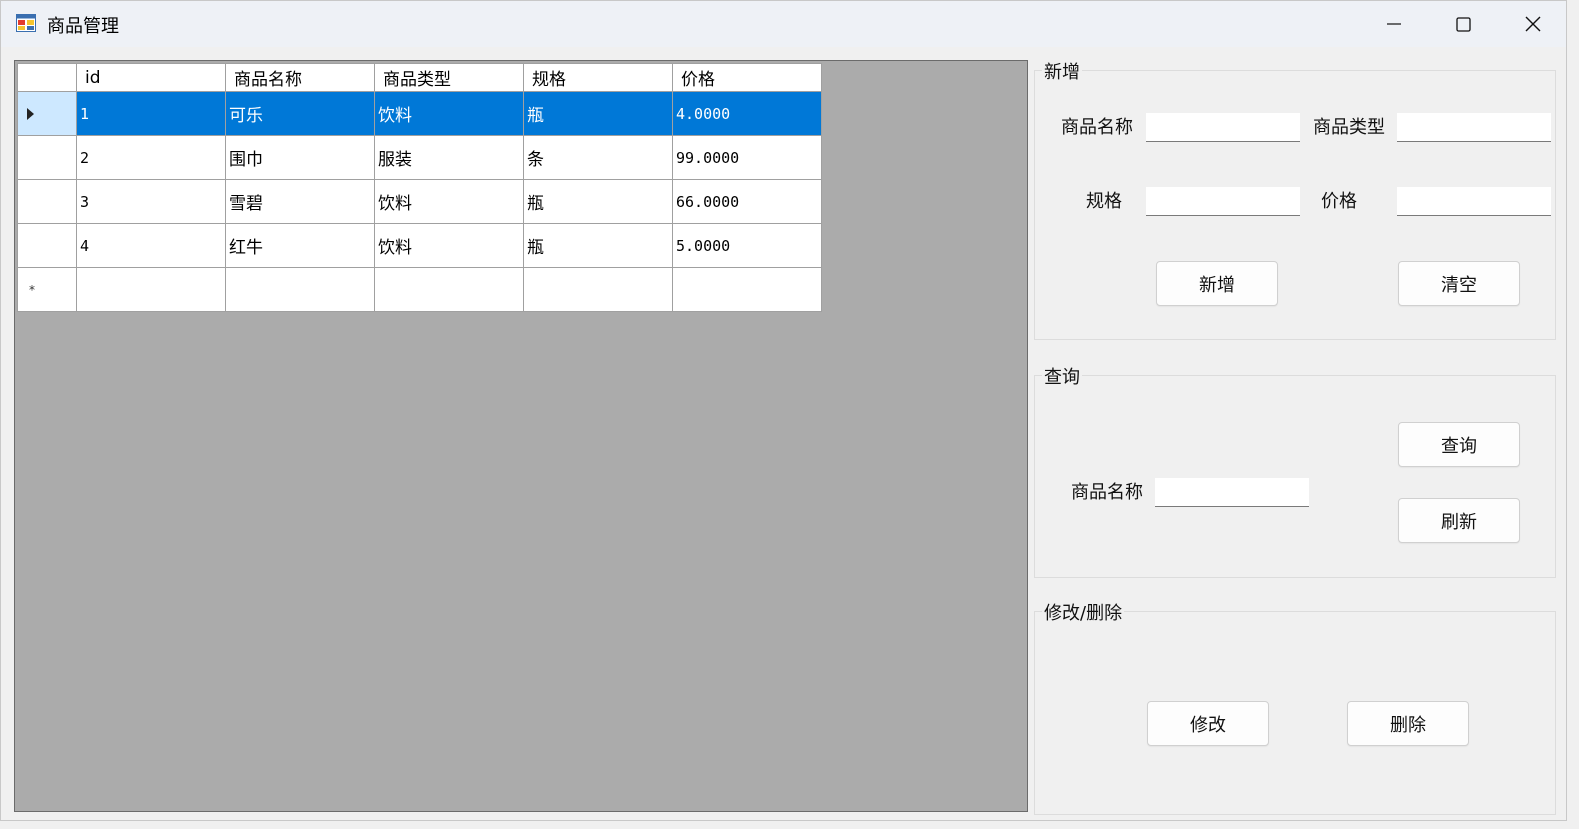  Describe the element at coordinates (151, 289) in the screenshot. I see `cell-id` at that location.